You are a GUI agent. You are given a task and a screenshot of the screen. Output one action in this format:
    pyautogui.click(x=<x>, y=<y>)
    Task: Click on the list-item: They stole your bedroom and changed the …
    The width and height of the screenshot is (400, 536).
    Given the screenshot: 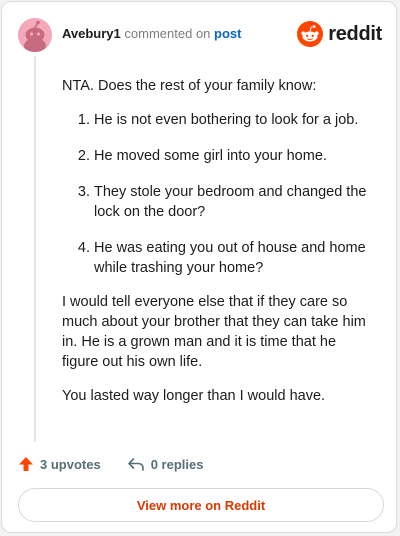 What is the action you would take?
    pyautogui.click(x=233, y=202)
    